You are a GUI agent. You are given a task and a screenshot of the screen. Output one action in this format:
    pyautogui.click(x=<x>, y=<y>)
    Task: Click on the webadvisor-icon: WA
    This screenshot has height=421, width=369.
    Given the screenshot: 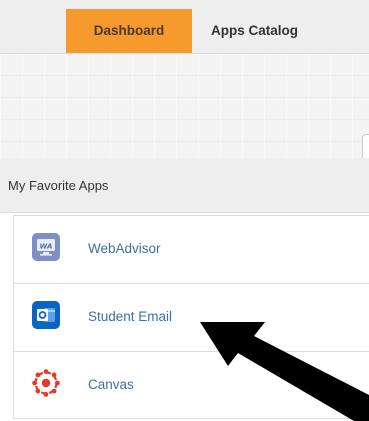 What is the action you would take?
    pyautogui.click(x=46, y=247)
    